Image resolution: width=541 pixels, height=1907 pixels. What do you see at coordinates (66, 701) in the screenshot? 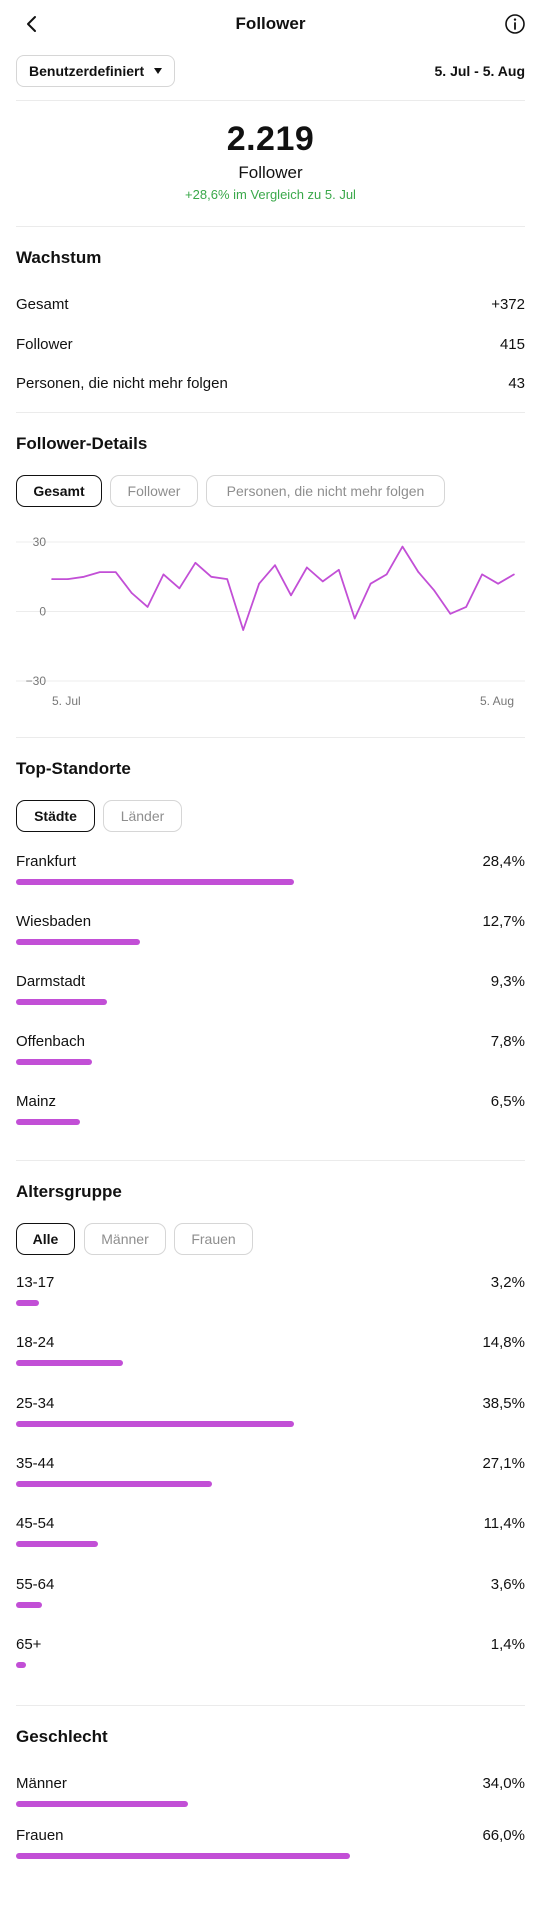
I see `chart-x-tick-label: 5. Jul` at bounding box center [66, 701].